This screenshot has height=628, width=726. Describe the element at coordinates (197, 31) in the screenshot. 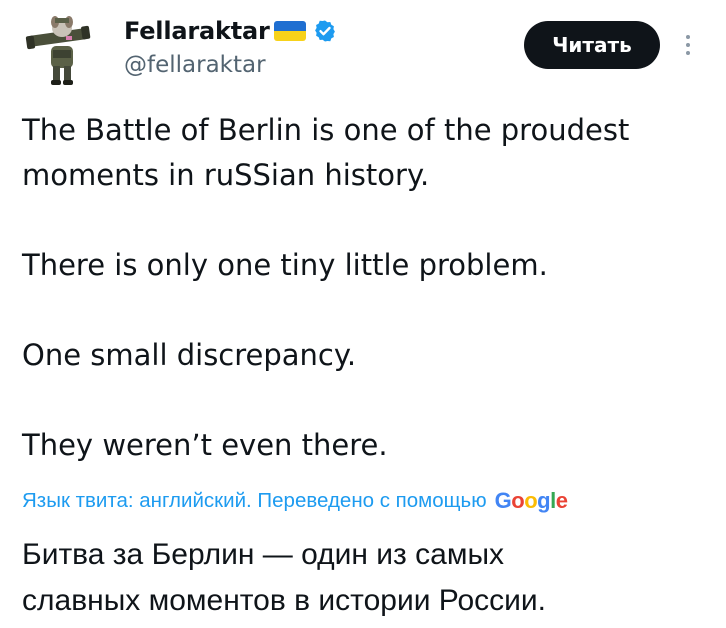

I see `author-display-name: Fellaraktar` at that location.